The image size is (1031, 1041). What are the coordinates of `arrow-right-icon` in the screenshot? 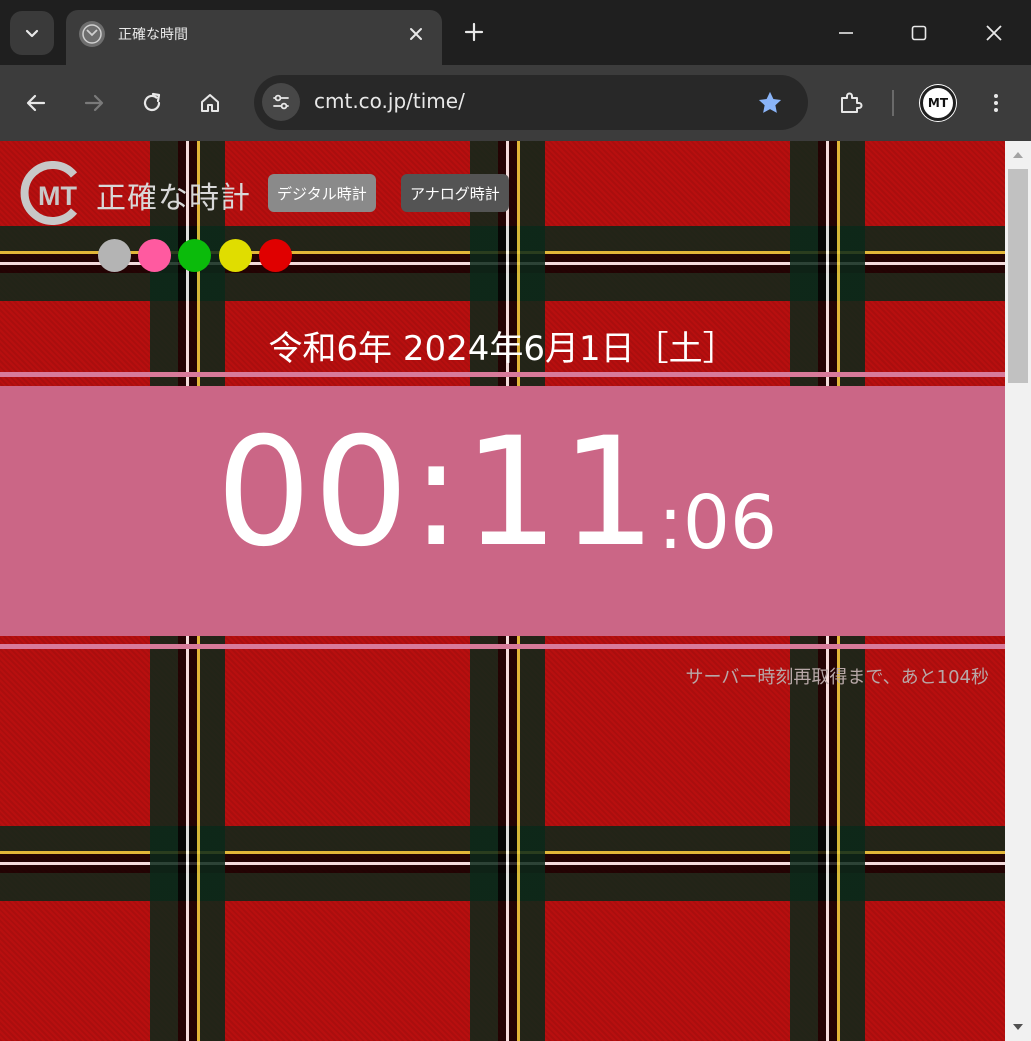 It's located at (94, 103).